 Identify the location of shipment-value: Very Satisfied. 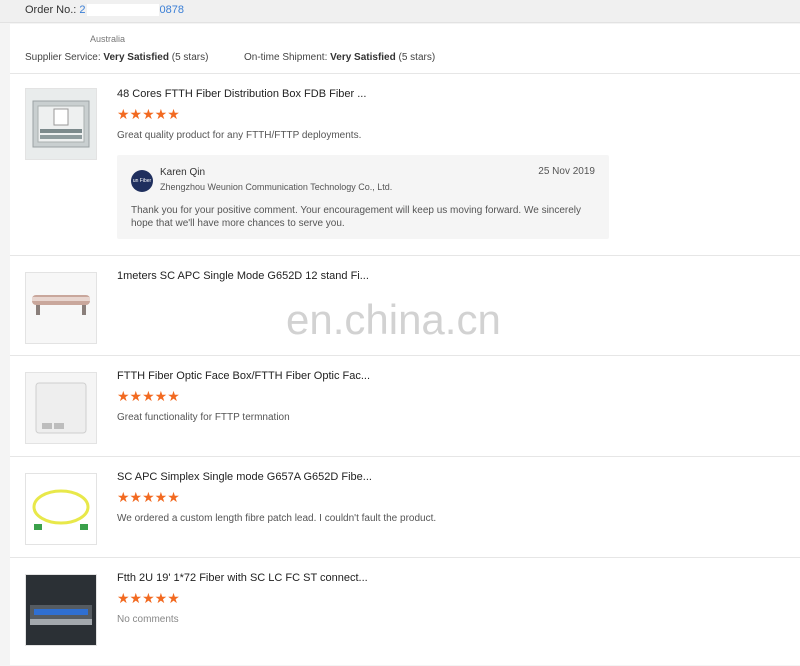
(363, 57).